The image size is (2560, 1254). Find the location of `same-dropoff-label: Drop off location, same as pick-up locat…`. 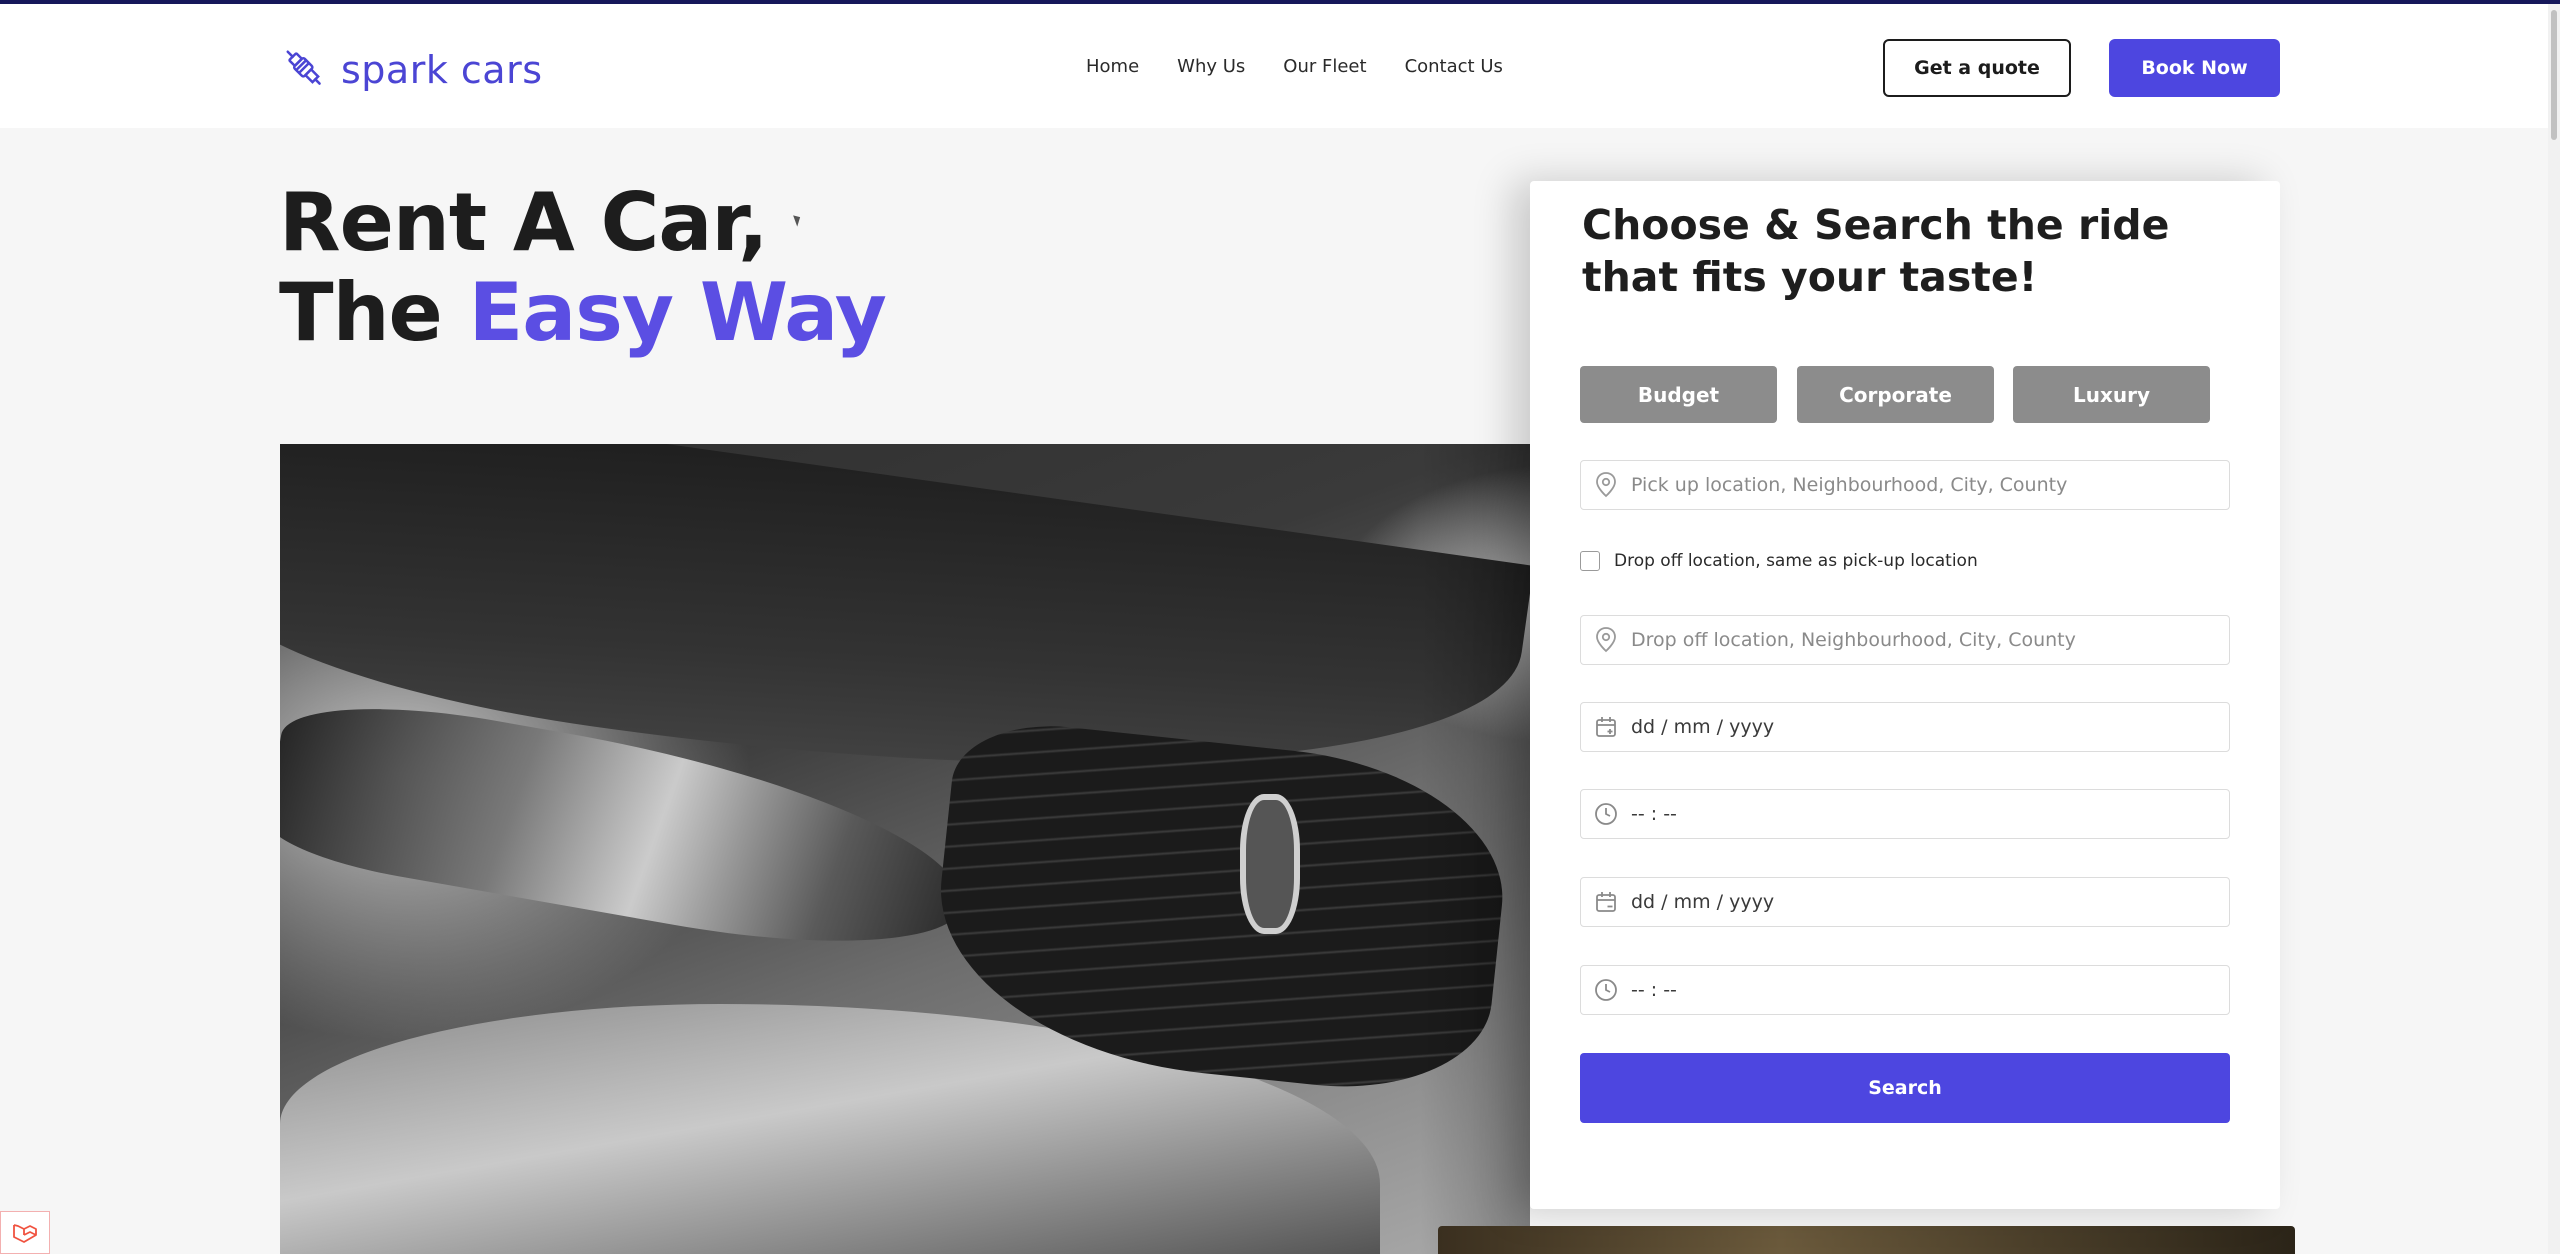

same-dropoff-label: Drop off location, same as pick-up locat… is located at coordinates (1796, 561).